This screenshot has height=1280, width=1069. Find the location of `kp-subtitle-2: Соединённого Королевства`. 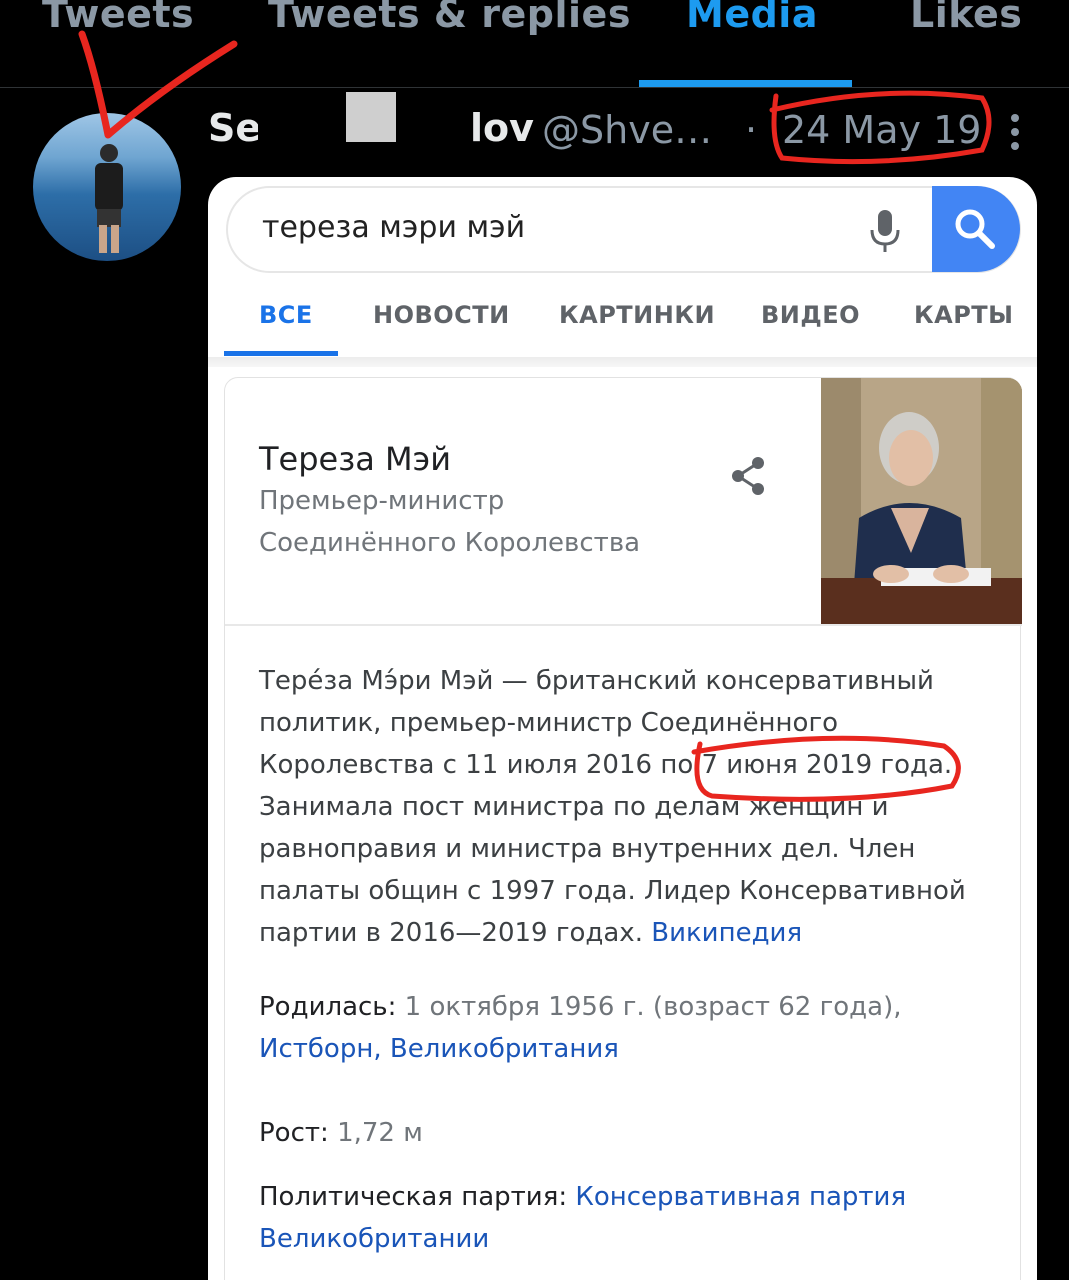

kp-subtitle-2: Соединённого Королевства is located at coordinates (450, 543).